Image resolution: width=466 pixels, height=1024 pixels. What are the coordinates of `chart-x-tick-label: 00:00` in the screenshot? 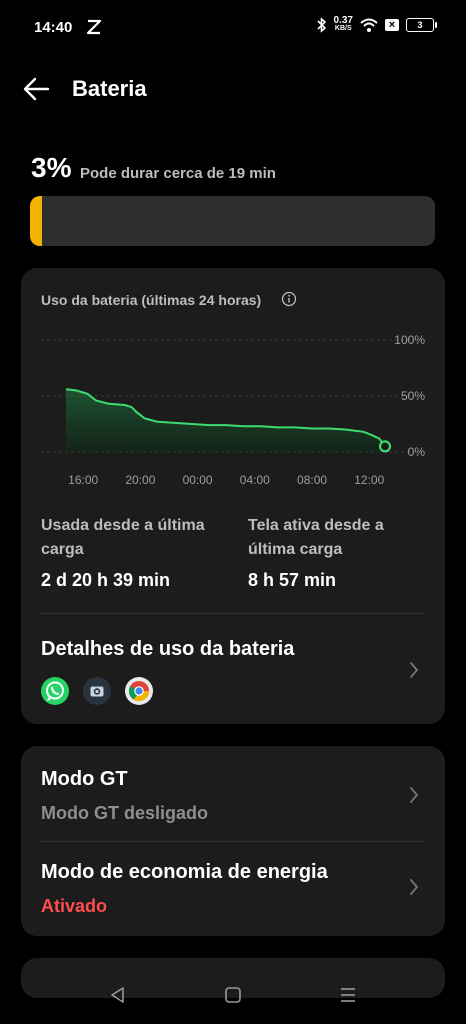 It's located at (198, 480).